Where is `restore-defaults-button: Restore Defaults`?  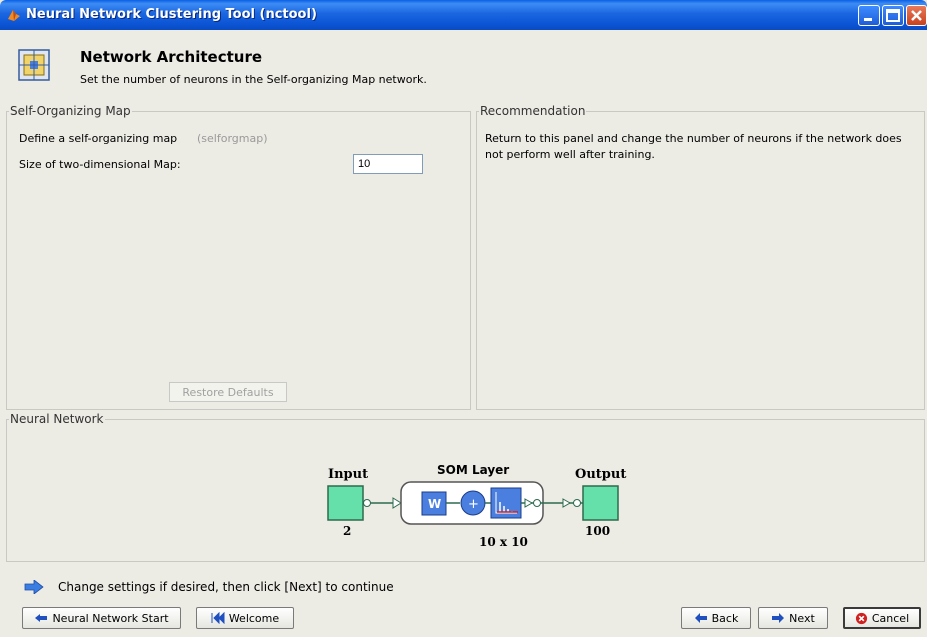 restore-defaults-button: Restore Defaults is located at coordinates (228, 392).